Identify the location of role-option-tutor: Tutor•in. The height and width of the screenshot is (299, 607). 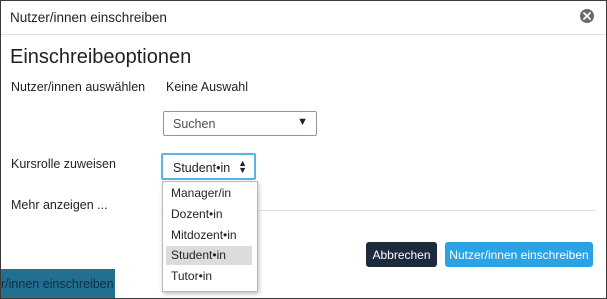
(209, 276).